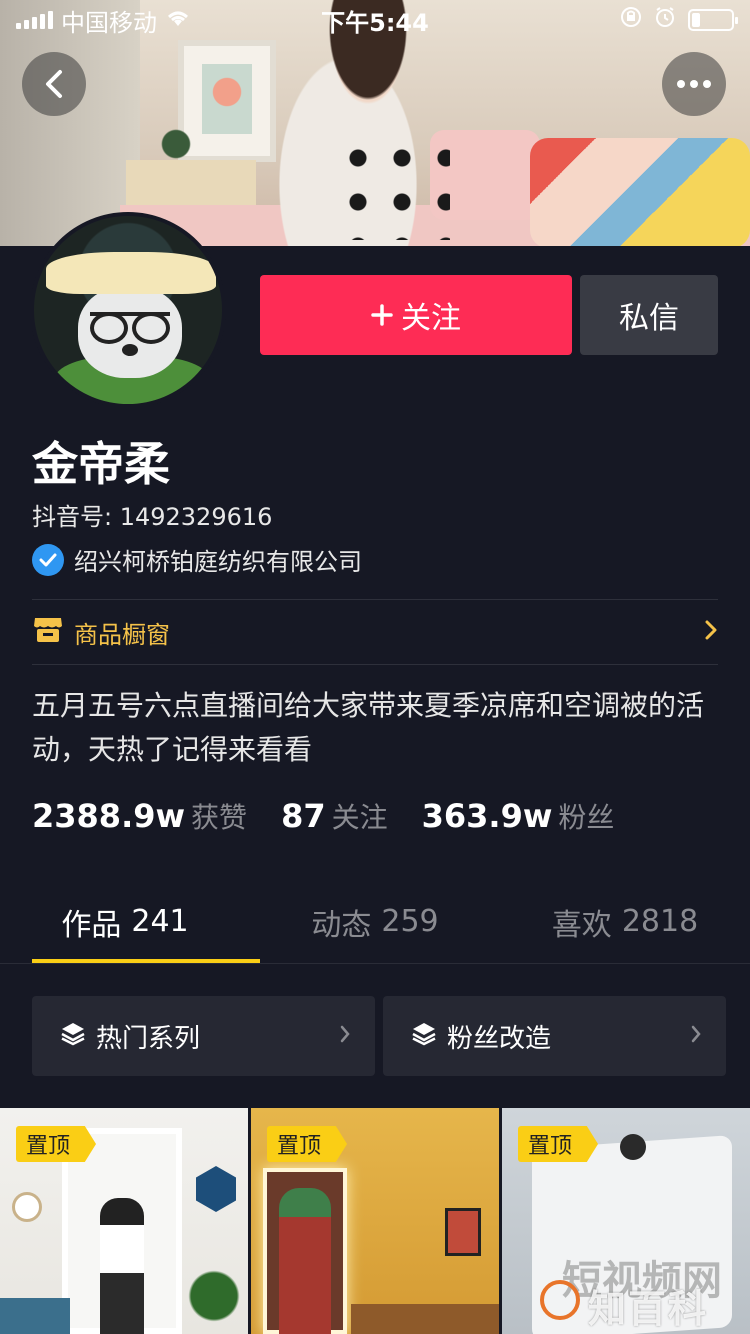 This screenshot has height=1334, width=750. What do you see at coordinates (178, 20) in the screenshot?
I see `wifi-icon` at bounding box center [178, 20].